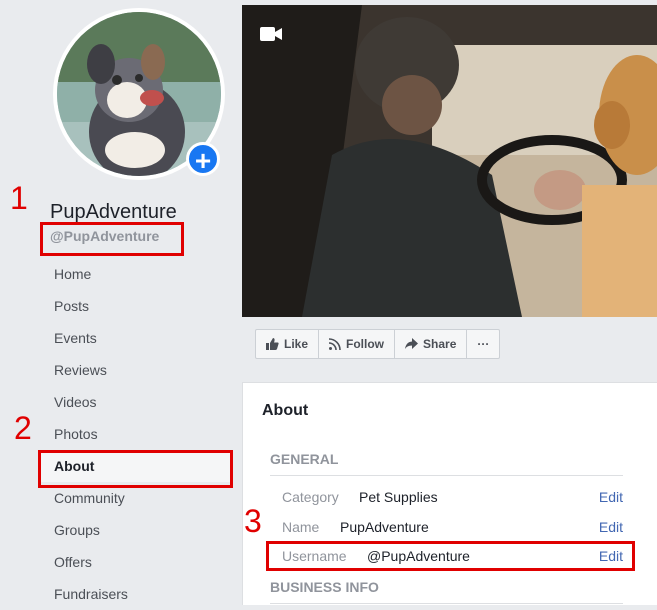 This screenshot has height=610, width=657. What do you see at coordinates (23, 428) in the screenshot?
I see `annotation-number-2: 2` at bounding box center [23, 428].